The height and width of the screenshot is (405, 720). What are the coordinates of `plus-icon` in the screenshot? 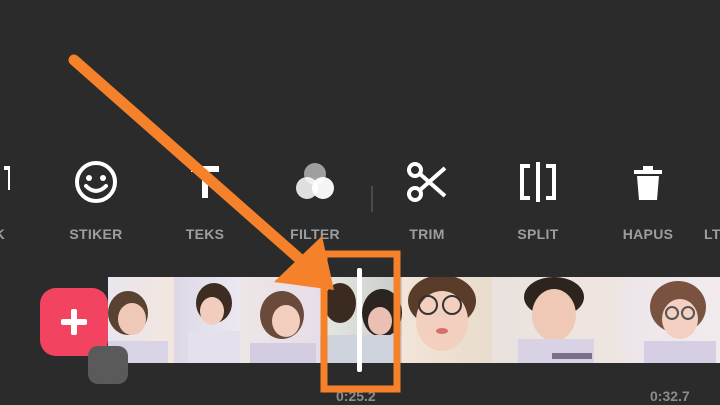 It's located at (74, 322).